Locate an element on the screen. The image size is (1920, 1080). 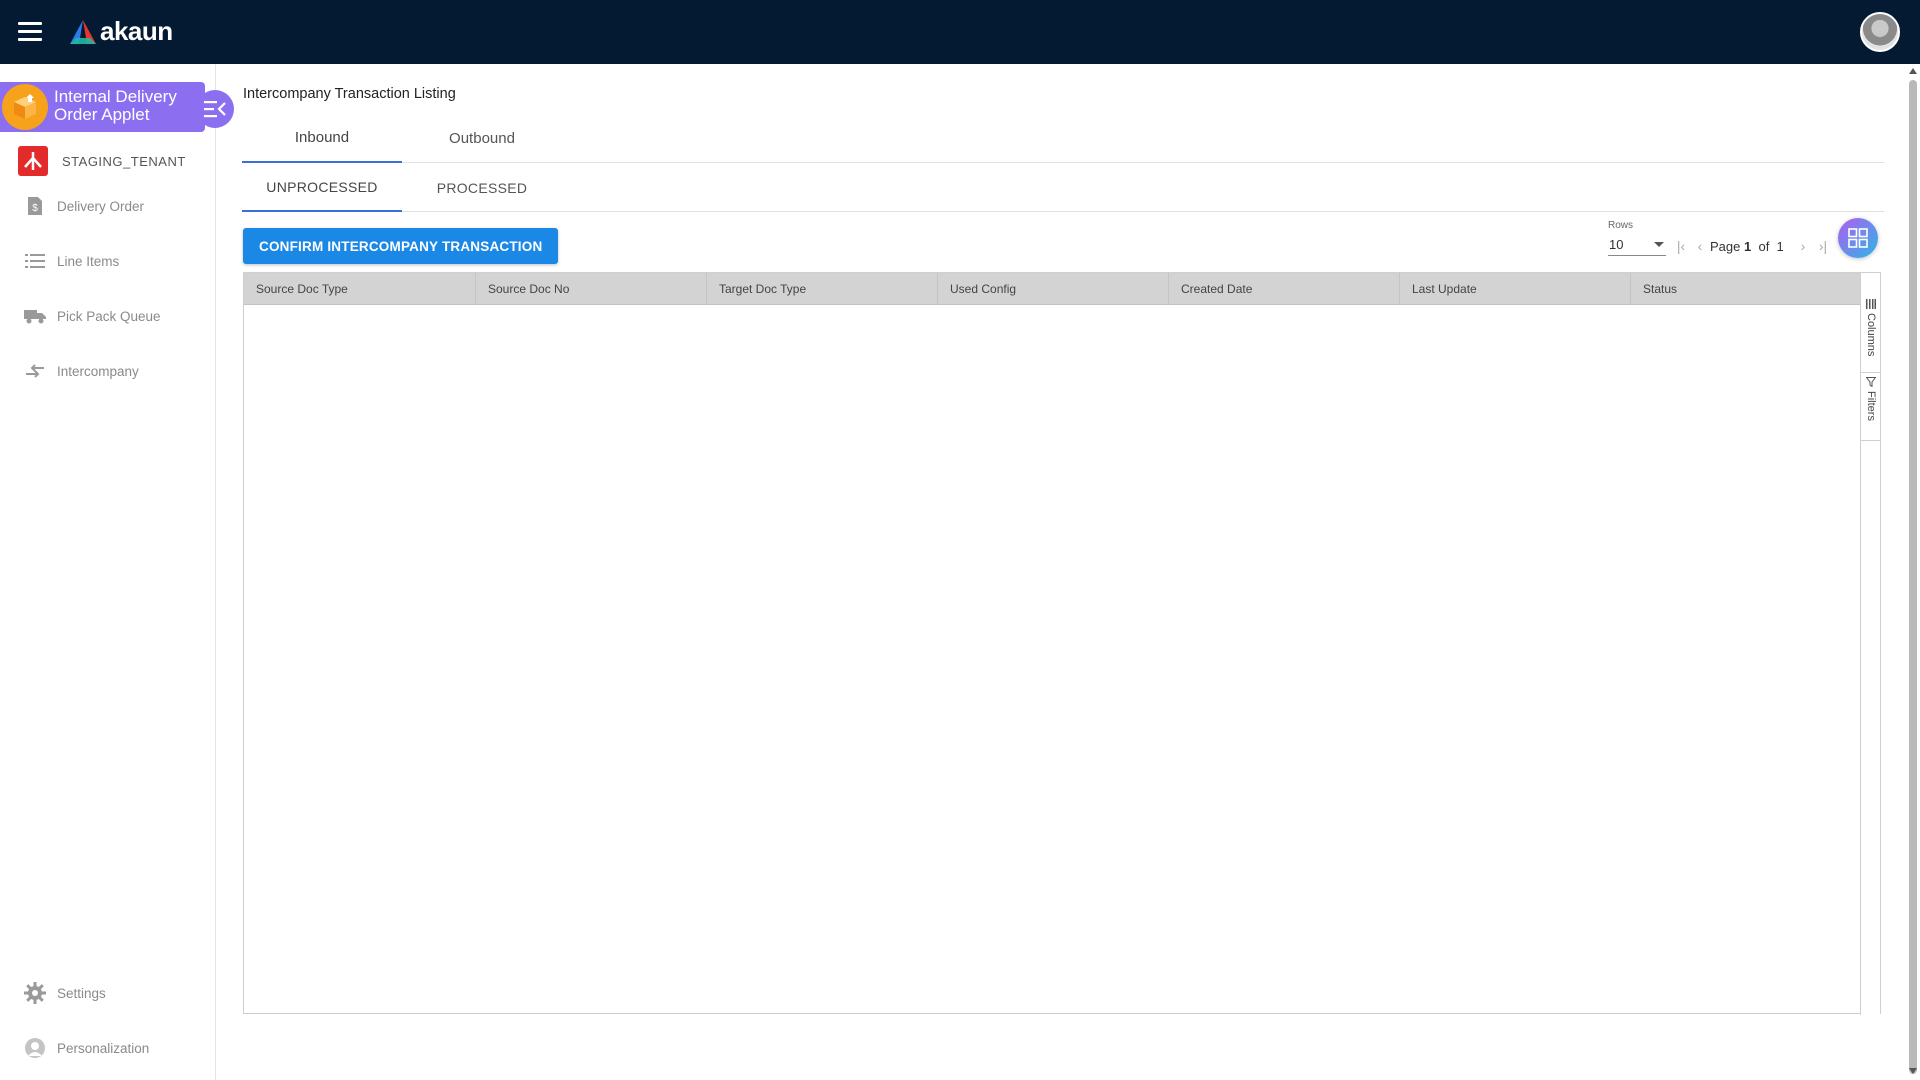
page-title: Intercompany Transaction Listing is located at coordinates (349, 94).